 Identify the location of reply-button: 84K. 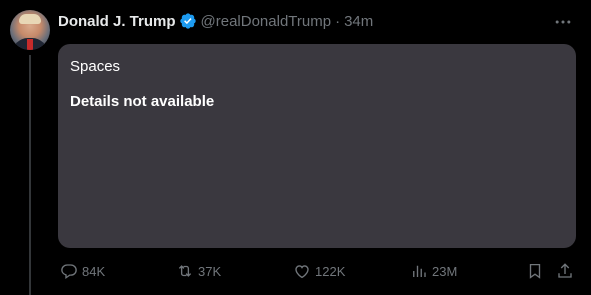
(82, 271).